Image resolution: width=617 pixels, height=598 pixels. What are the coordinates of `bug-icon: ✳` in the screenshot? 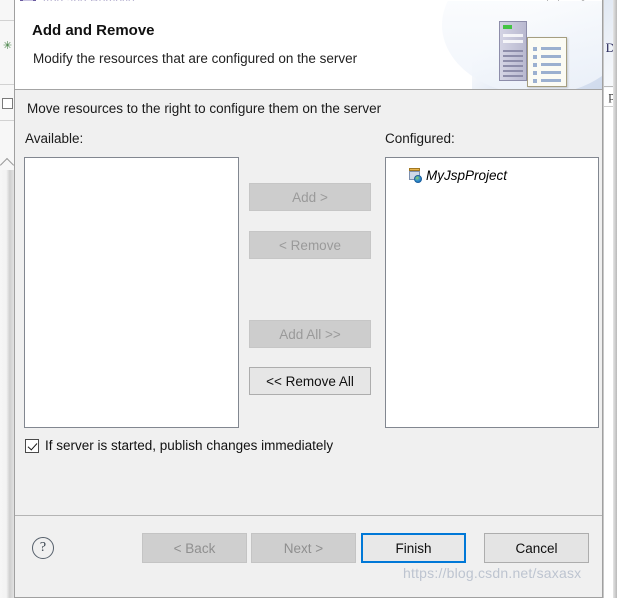 It's located at (7, 46).